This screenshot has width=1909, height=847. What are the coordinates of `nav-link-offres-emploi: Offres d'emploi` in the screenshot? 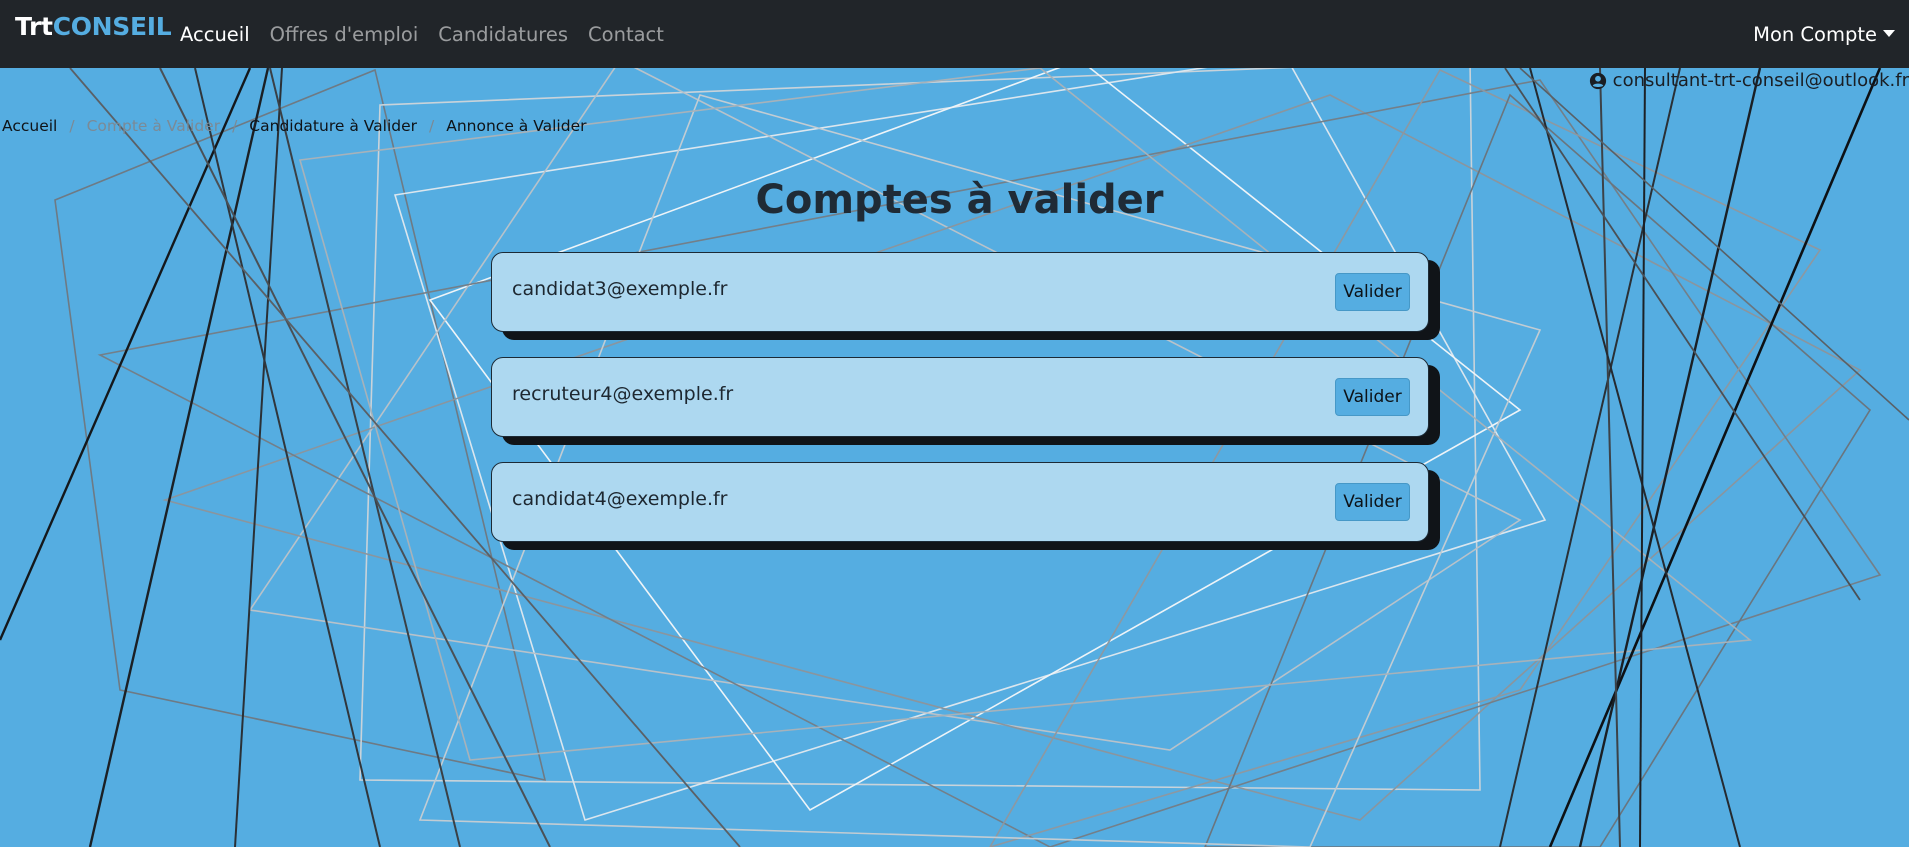 It's located at (344, 34).